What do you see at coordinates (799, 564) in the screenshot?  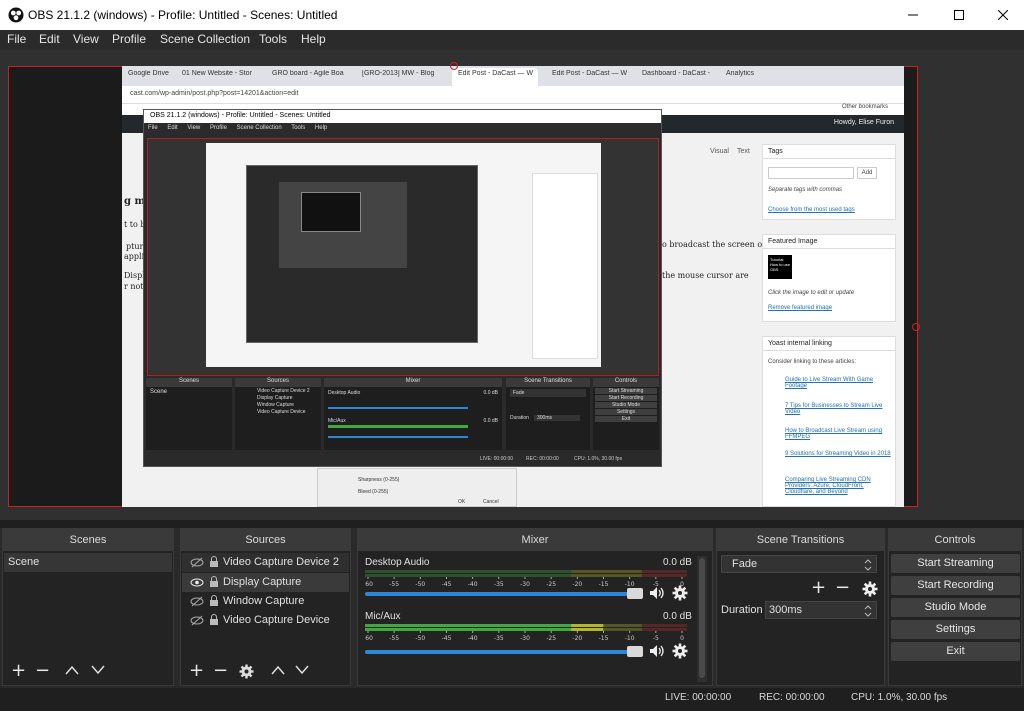 I see `transition-select: Fade` at bounding box center [799, 564].